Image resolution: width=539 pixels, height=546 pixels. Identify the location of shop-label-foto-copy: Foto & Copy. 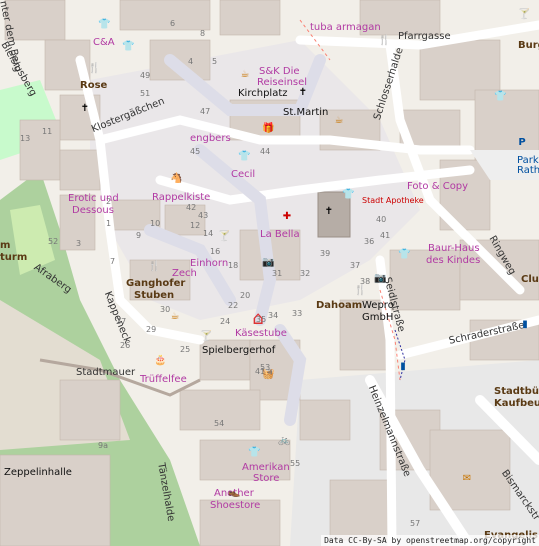
(437, 186).